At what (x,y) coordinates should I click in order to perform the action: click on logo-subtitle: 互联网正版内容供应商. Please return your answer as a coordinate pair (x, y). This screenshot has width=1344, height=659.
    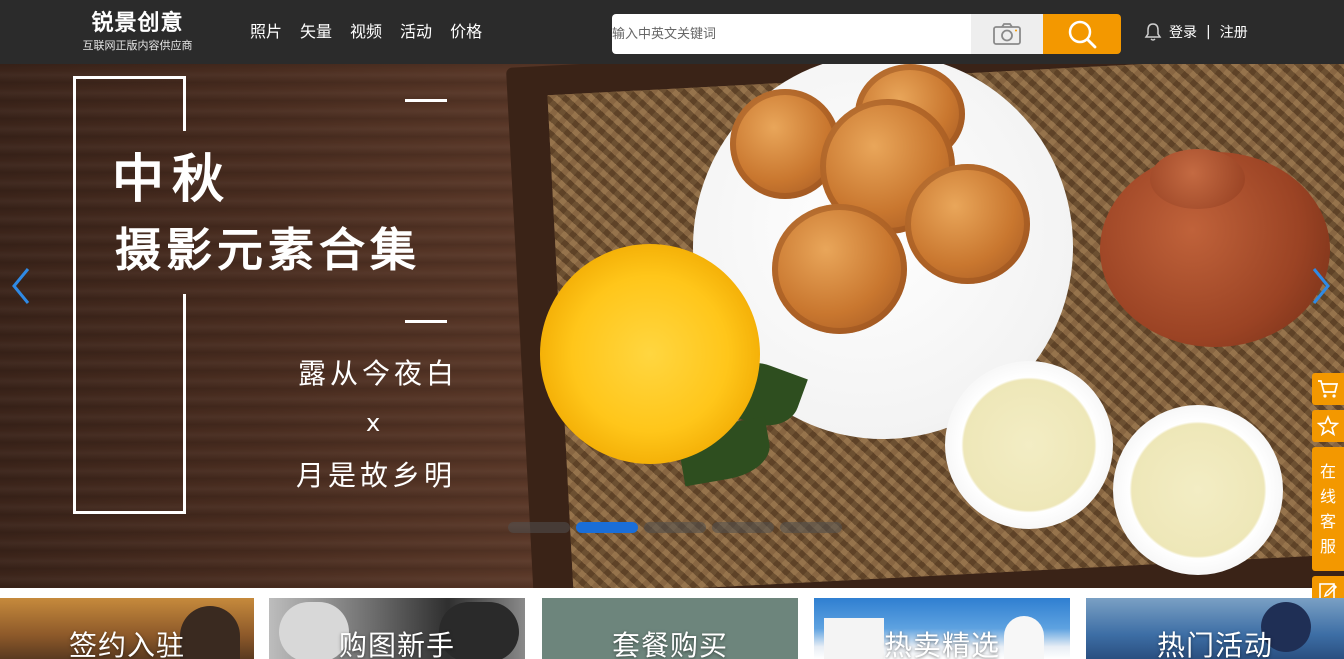
    Looking at the image, I should click on (137, 45).